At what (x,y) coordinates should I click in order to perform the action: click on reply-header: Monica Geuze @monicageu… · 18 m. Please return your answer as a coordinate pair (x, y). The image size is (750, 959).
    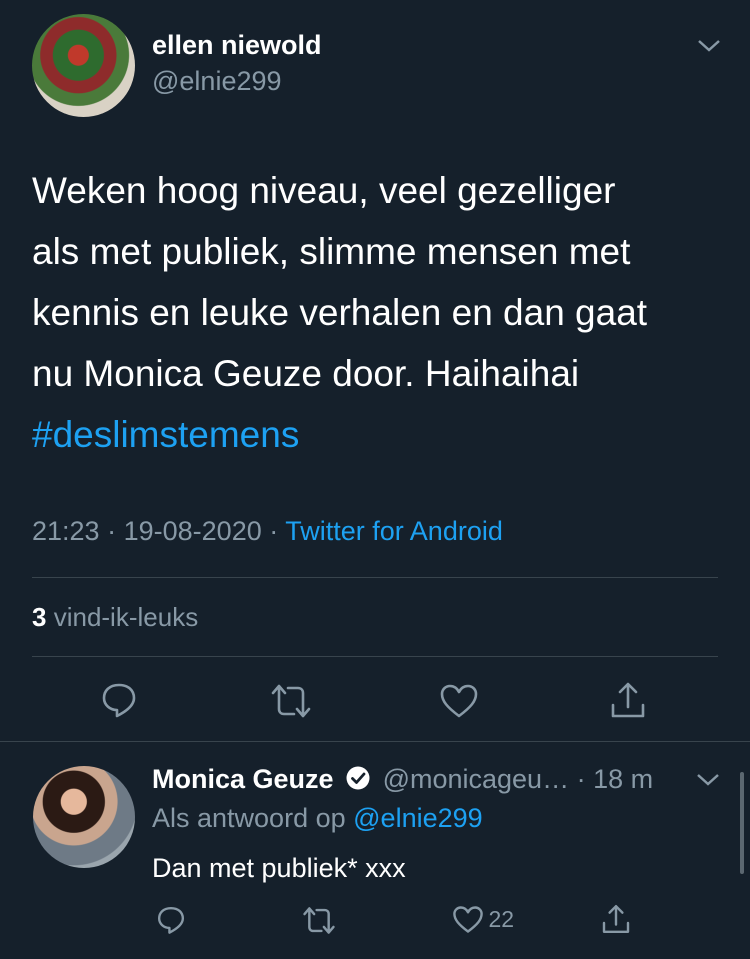
    Looking at the image, I should click on (402, 781).